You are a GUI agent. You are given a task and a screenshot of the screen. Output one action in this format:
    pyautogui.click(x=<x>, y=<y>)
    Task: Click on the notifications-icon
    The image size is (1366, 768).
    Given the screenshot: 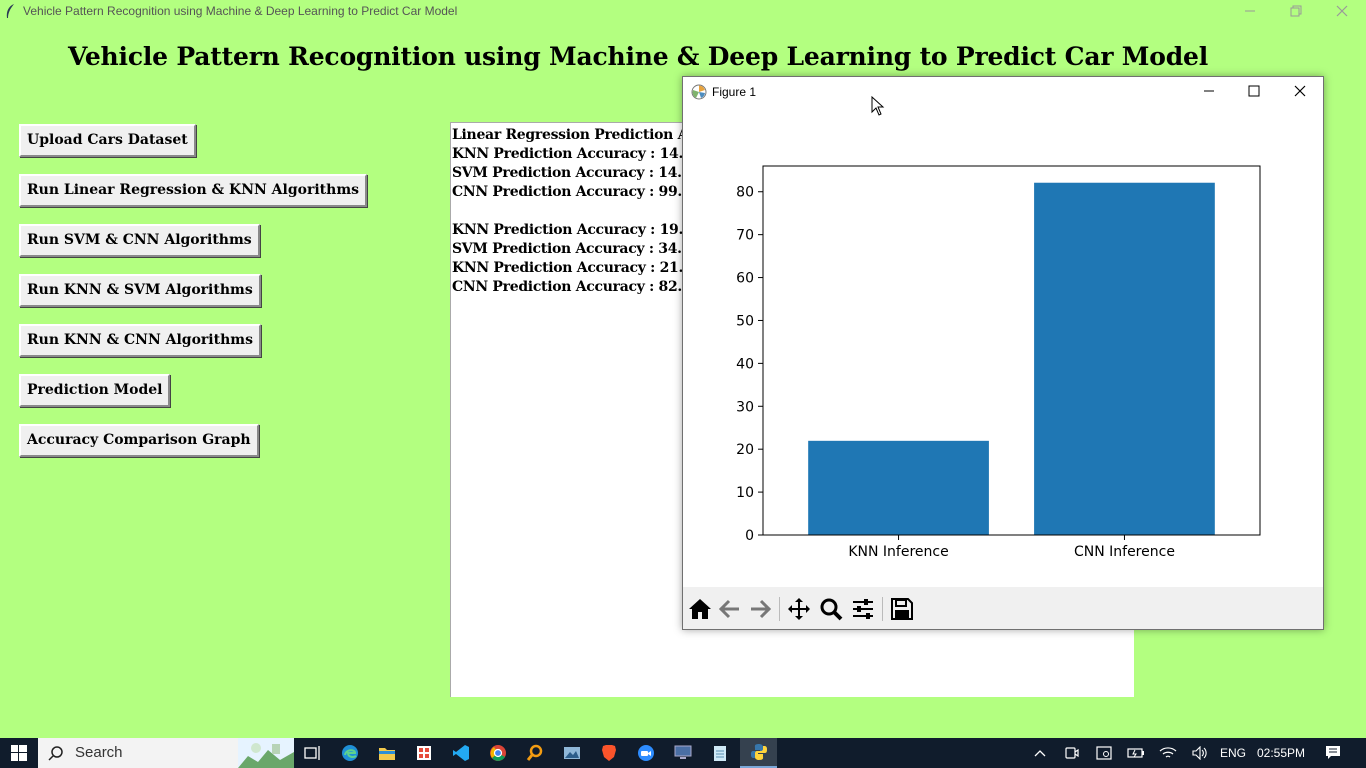 What is the action you would take?
    pyautogui.click(x=1333, y=752)
    